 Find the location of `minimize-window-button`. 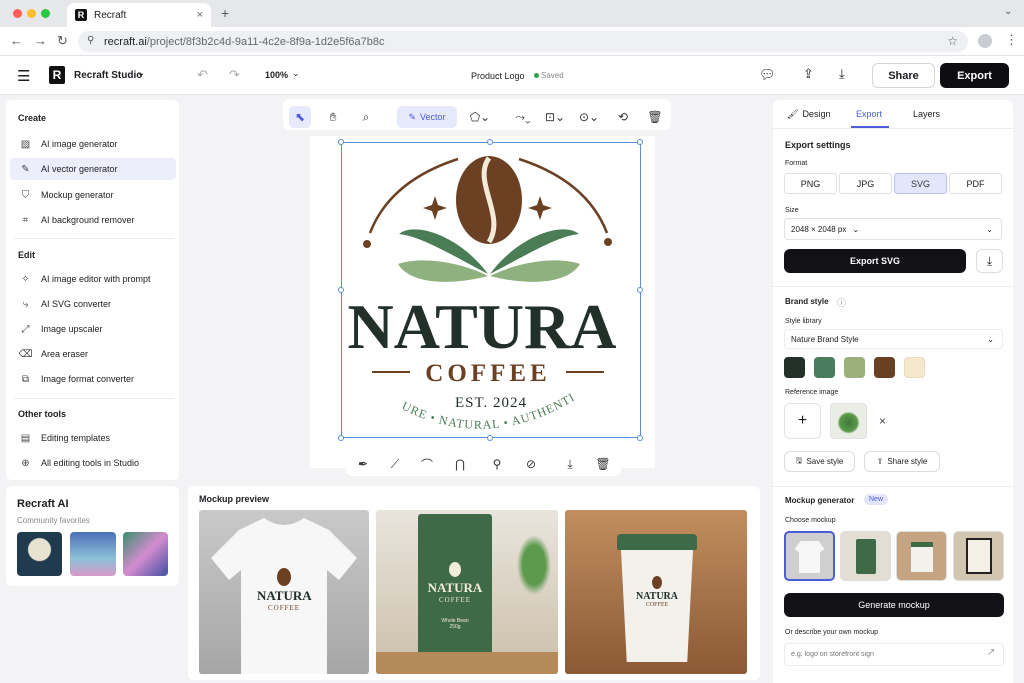

minimize-window-button is located at coordinates (31, 13).